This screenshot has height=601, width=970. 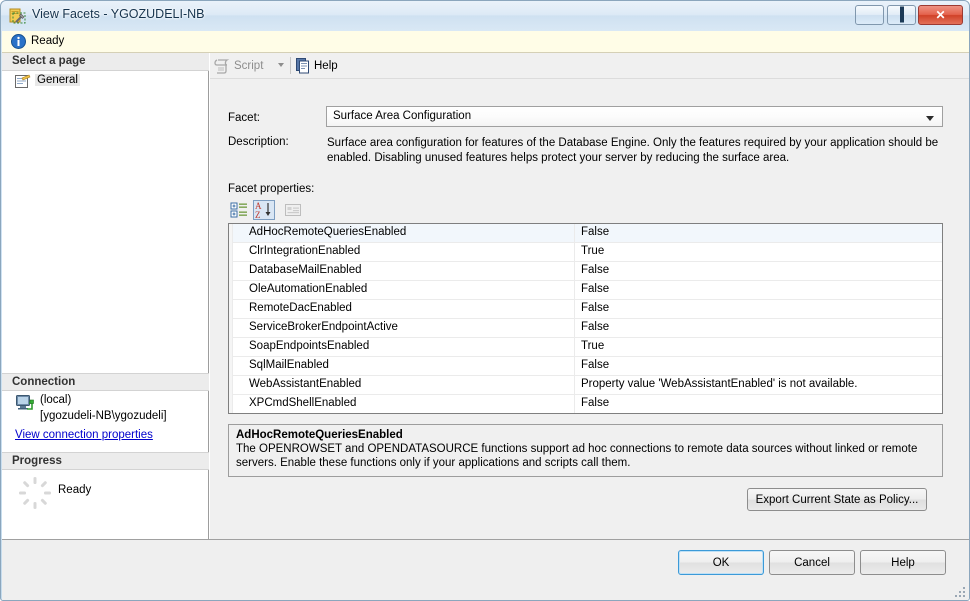 I want to click on table-row: RemoteDacEnabled False, so click(x=585, y=309).